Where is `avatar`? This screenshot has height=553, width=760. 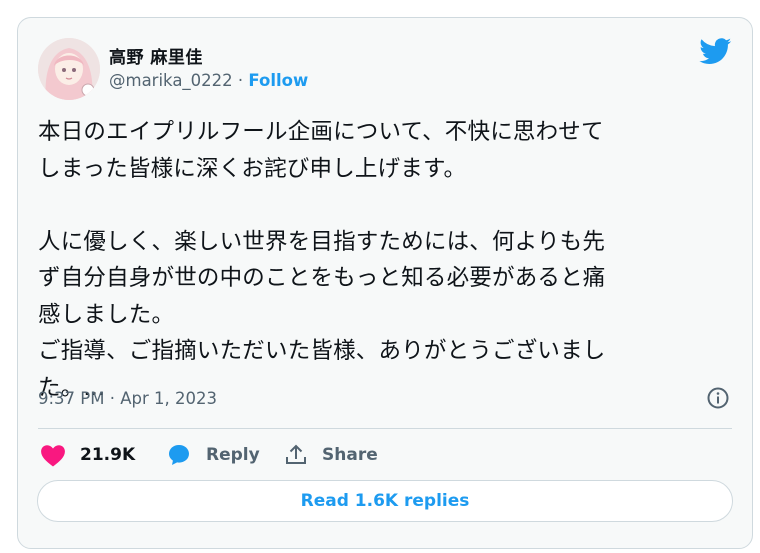 avatar is located at coordinates (69, 69).